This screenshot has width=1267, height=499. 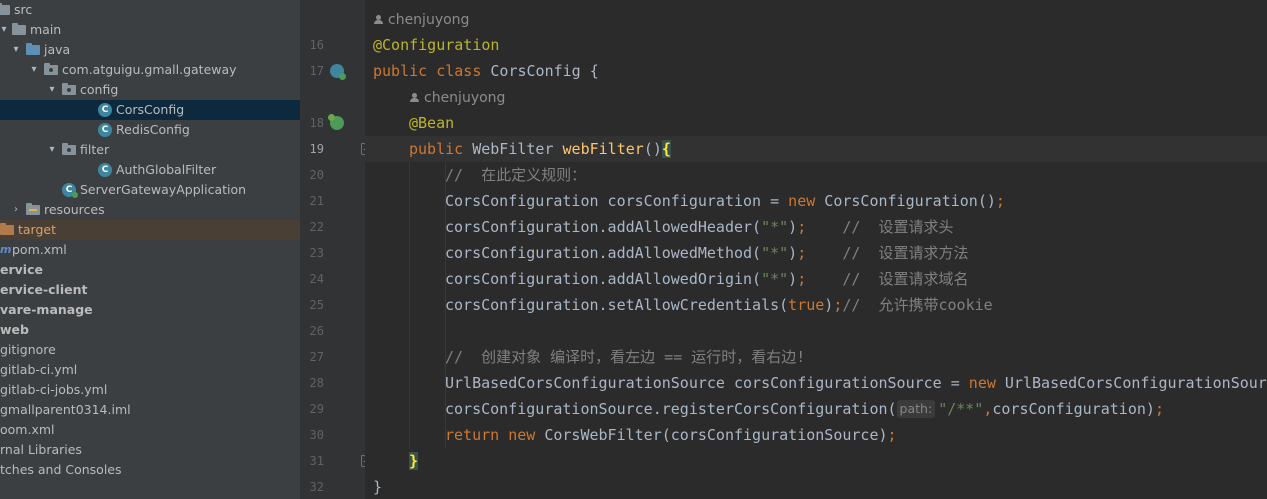 I want to click on keyword: true, so click(x=806, y=305).